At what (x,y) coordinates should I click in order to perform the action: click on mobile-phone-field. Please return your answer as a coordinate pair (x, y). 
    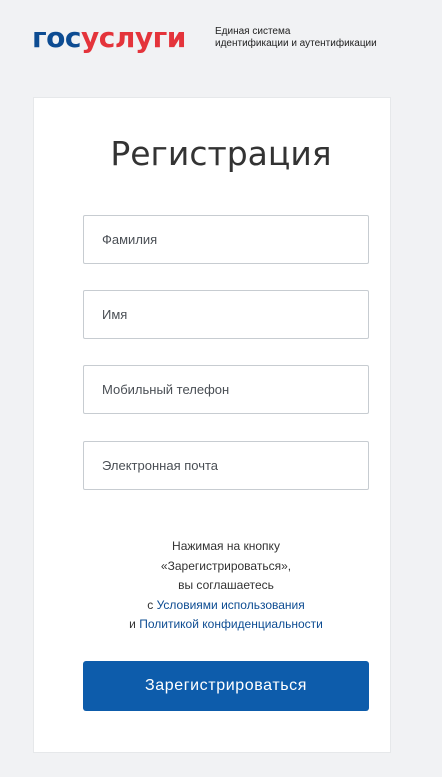
    Looking at the image, I should click on (226, 389).